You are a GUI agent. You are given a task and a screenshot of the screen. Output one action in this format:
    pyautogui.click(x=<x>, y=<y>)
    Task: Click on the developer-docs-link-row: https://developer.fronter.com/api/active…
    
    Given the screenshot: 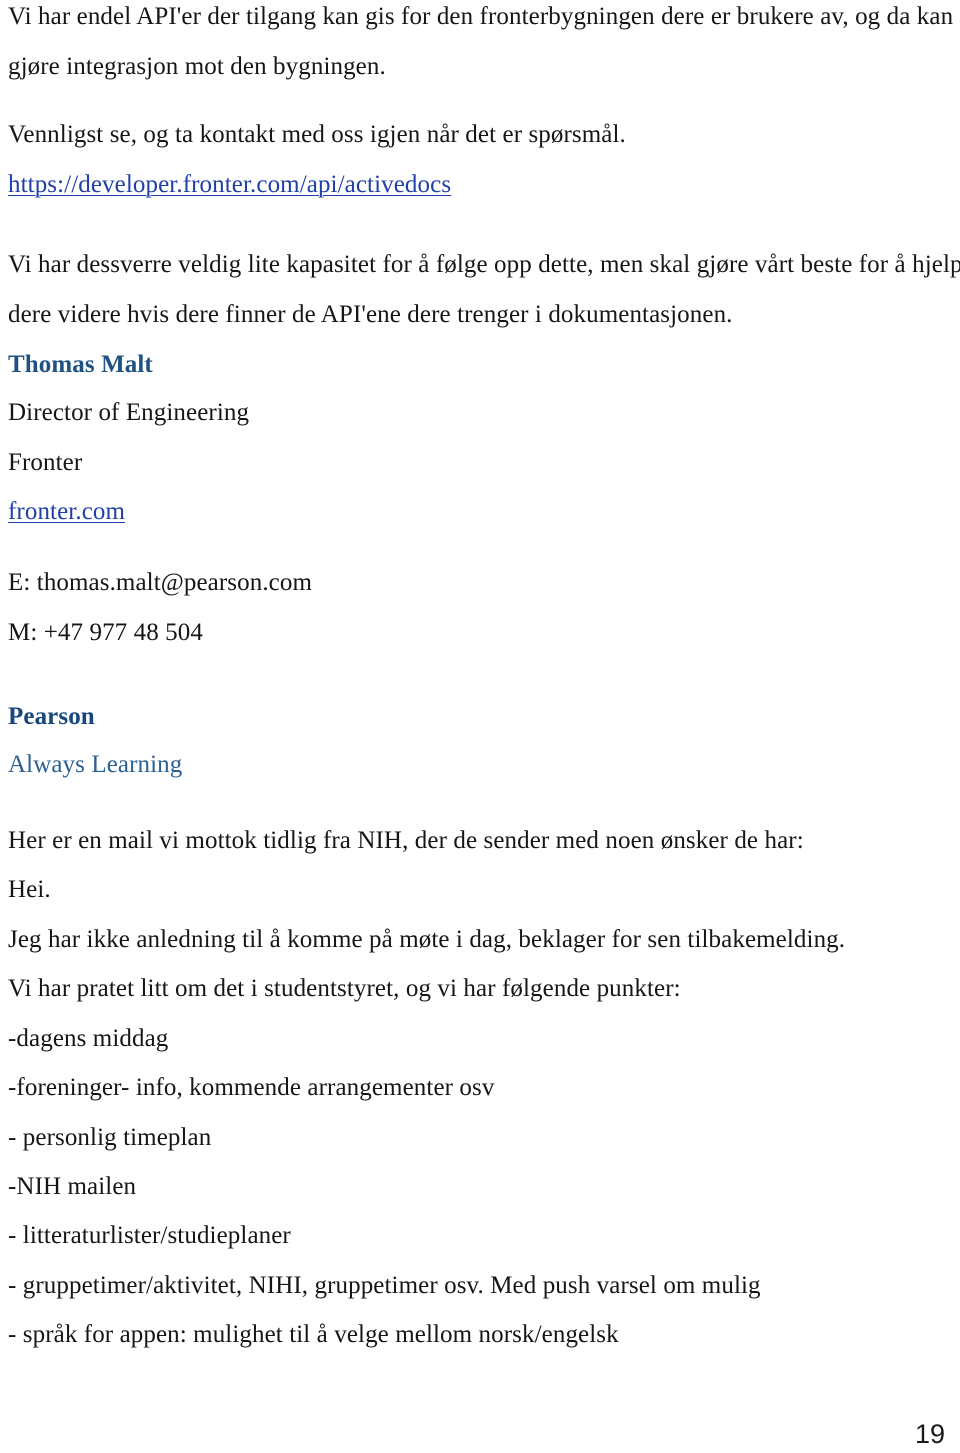 What is the action you would take?
    pyautogui.click(x=229, y=185)
    